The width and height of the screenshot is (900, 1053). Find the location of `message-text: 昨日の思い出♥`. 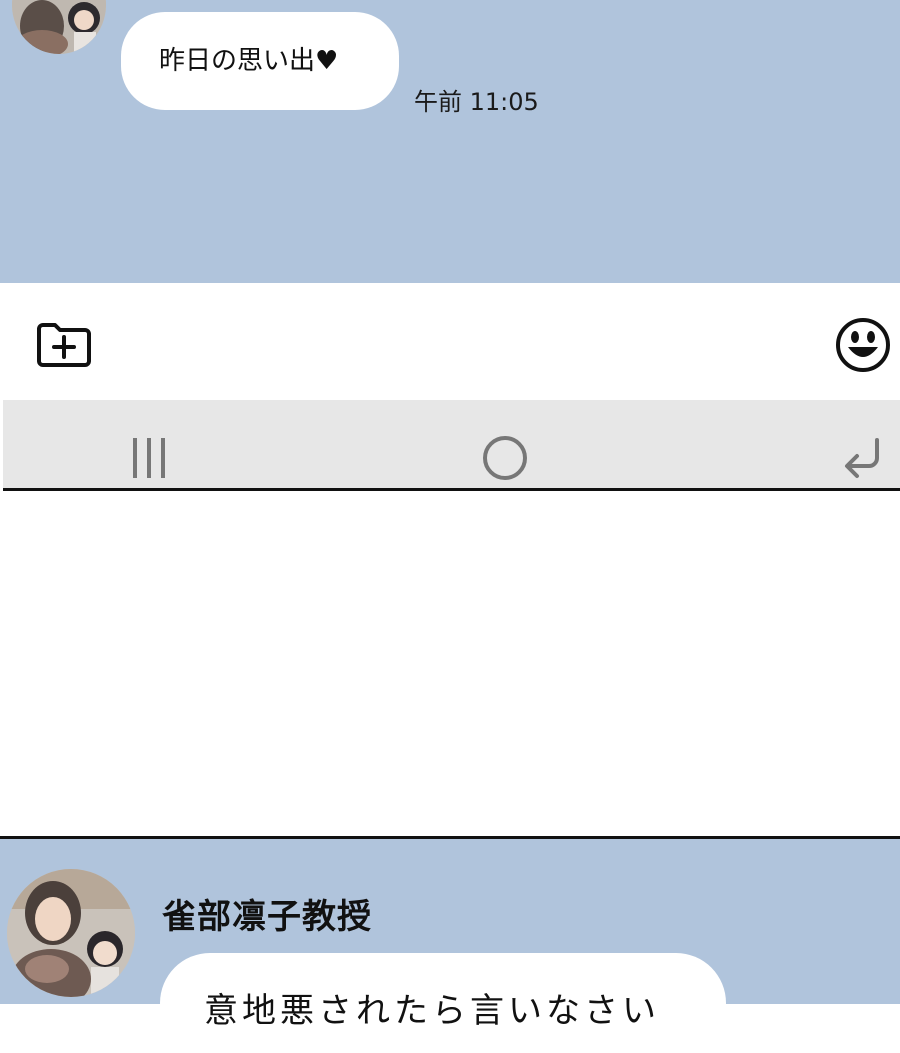

message-text: 昨日の思い出♥ is located at coordinates (249, 61).